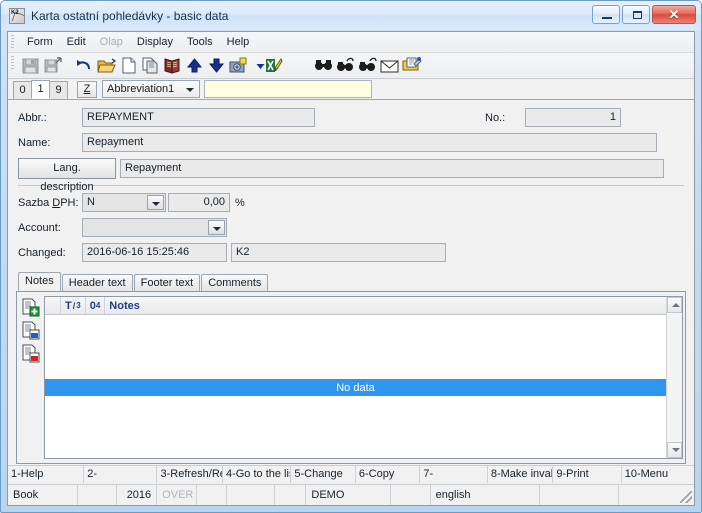  I want to click on changed-row: Changed: 2016-06-16 15:25:46 K2, so click(351, 252).